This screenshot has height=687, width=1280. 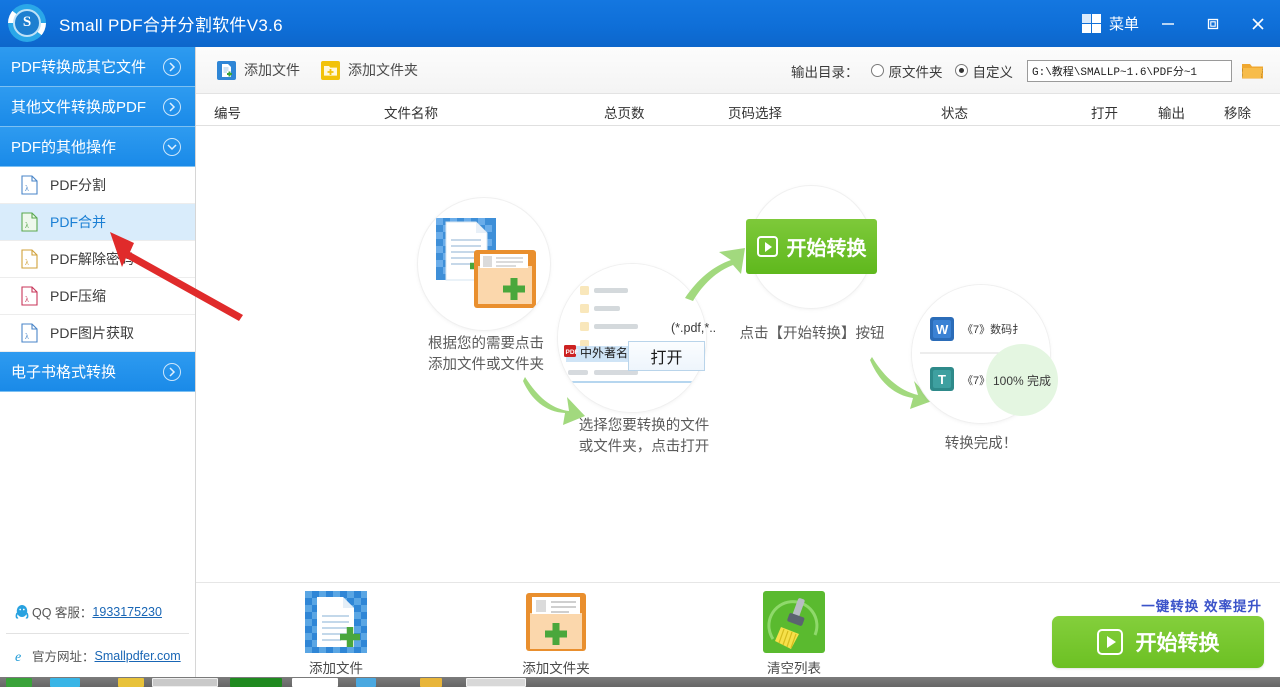 What do you see at coordinates (18, 657) in the screenshot?
I see `svg-text: e` at bounding box center [18, 657].